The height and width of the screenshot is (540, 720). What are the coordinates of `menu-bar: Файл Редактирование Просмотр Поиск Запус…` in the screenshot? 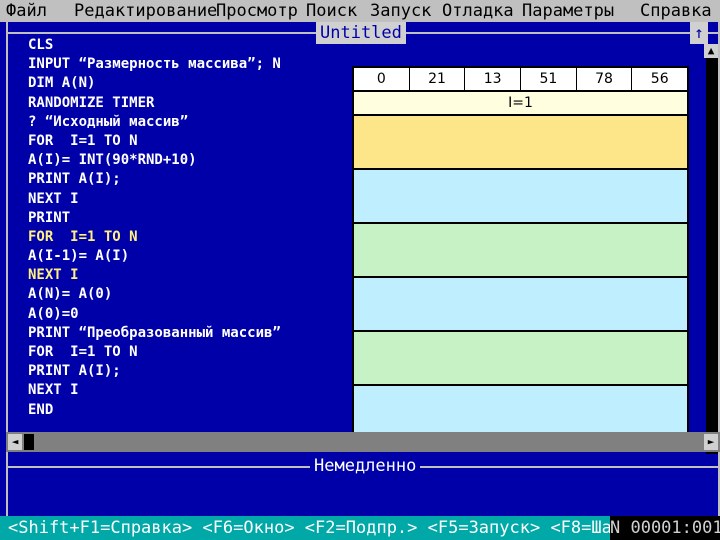 It's located at (360, 11).